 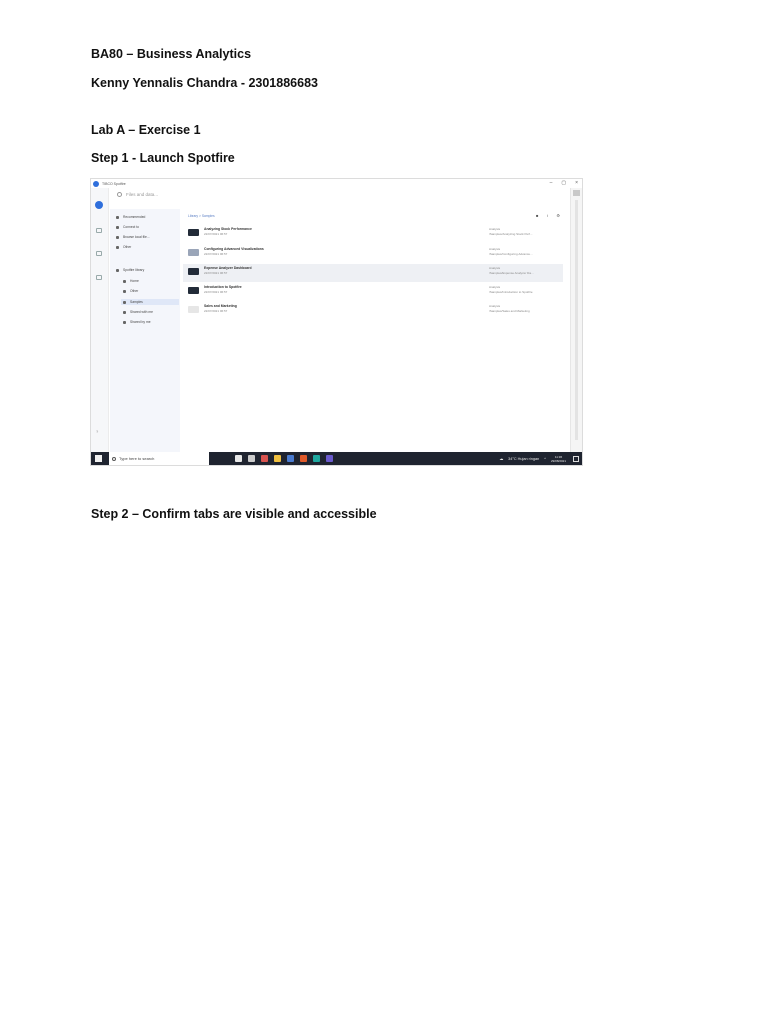 I want to click on file-name: Introduction to Spotfire, so click(x=223, y=287).